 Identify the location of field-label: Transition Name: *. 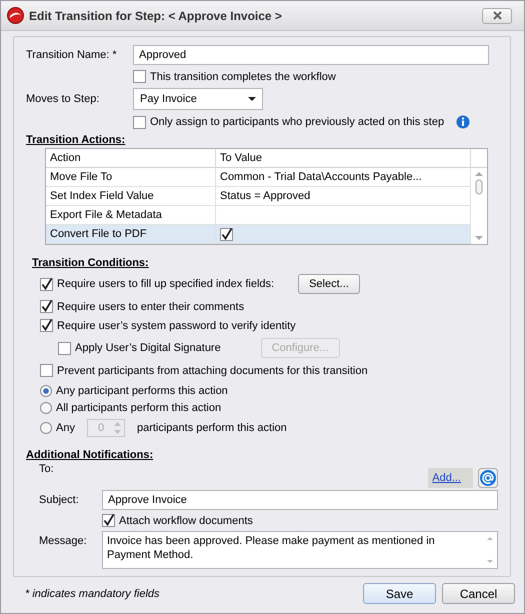
(72, 55).